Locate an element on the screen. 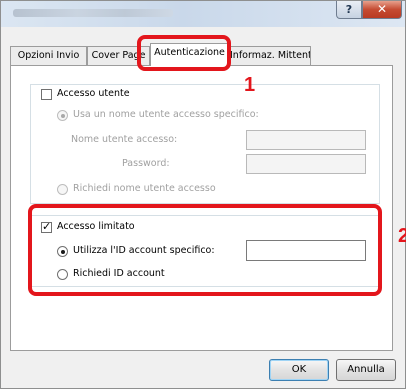 The image size is (406, 389). tab-informaz-mittente: Informaz. Mittente is located at coordinates (270, 55).